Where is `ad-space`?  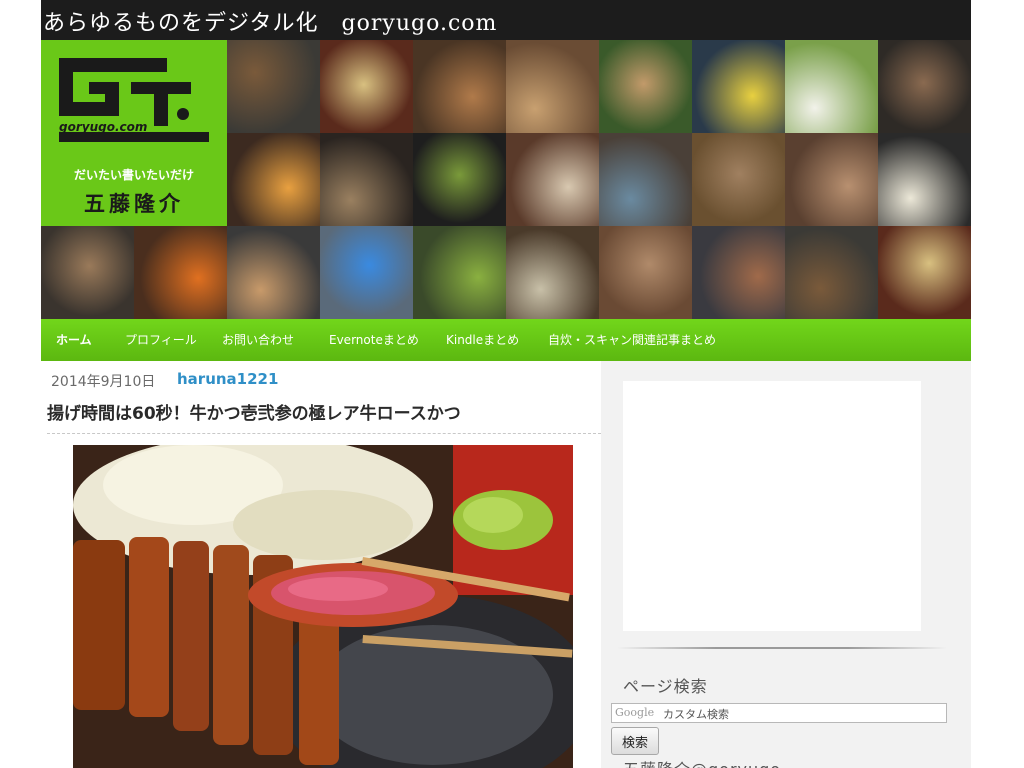 ad-space is located at coordinates (772, 506).